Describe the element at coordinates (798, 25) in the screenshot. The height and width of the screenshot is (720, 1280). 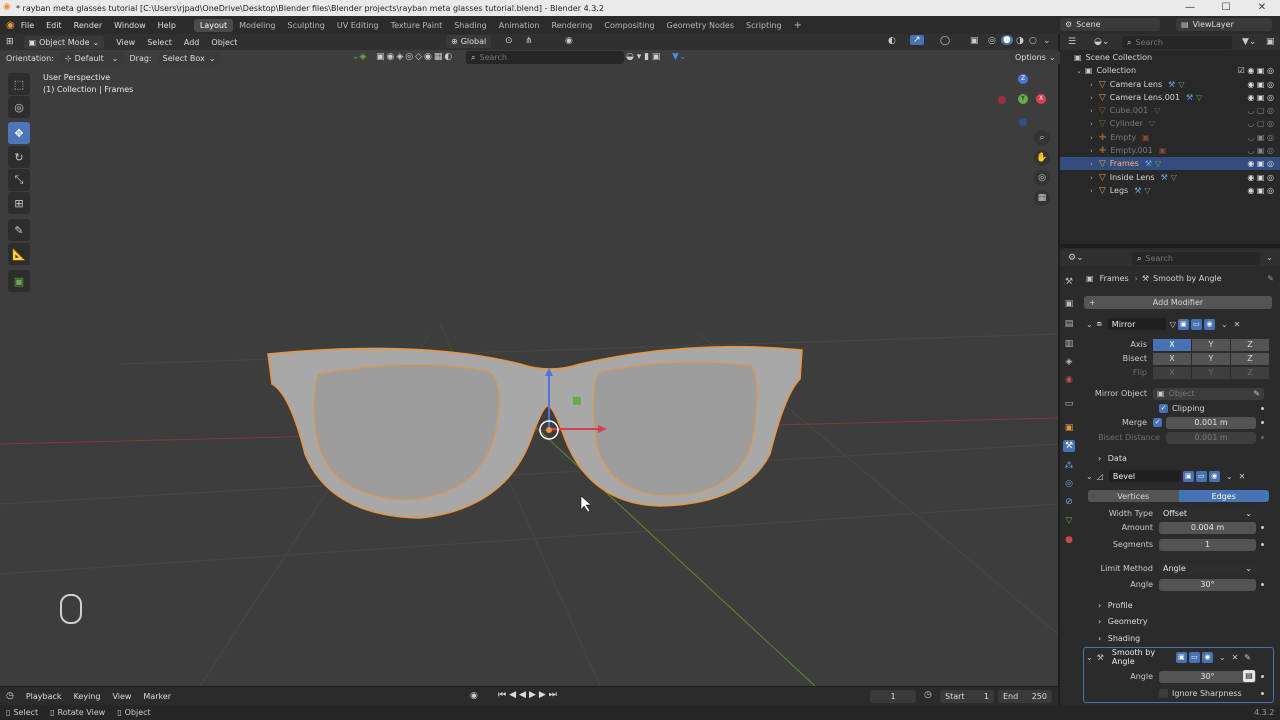
I see `add-workspace-icon: +` at that location.